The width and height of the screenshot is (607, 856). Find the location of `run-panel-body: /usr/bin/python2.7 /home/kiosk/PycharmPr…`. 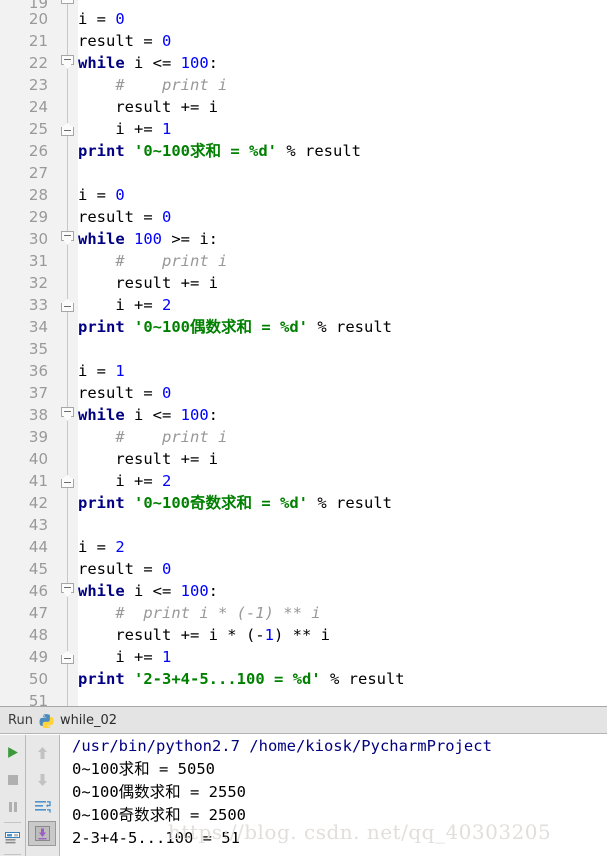

run-panel-body: /usr/bin/python2.7 /home/kiosk/PycharmPr… is located at coordinates (303, 795).